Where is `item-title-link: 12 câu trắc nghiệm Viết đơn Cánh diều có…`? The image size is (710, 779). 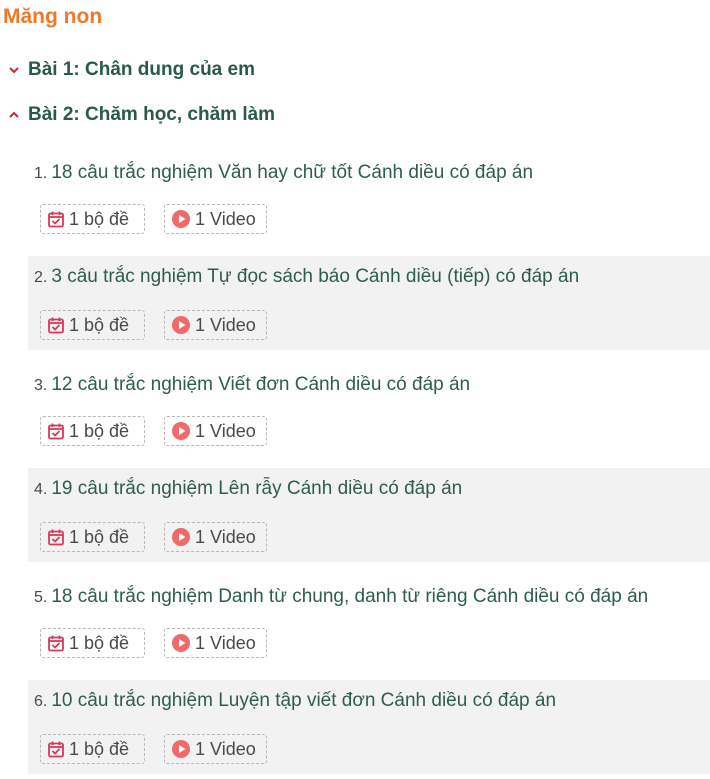 item-title-link: 12 câu trắc nghiệm Viết đơn Cánh diều có… is located at coordinates (260, 384).